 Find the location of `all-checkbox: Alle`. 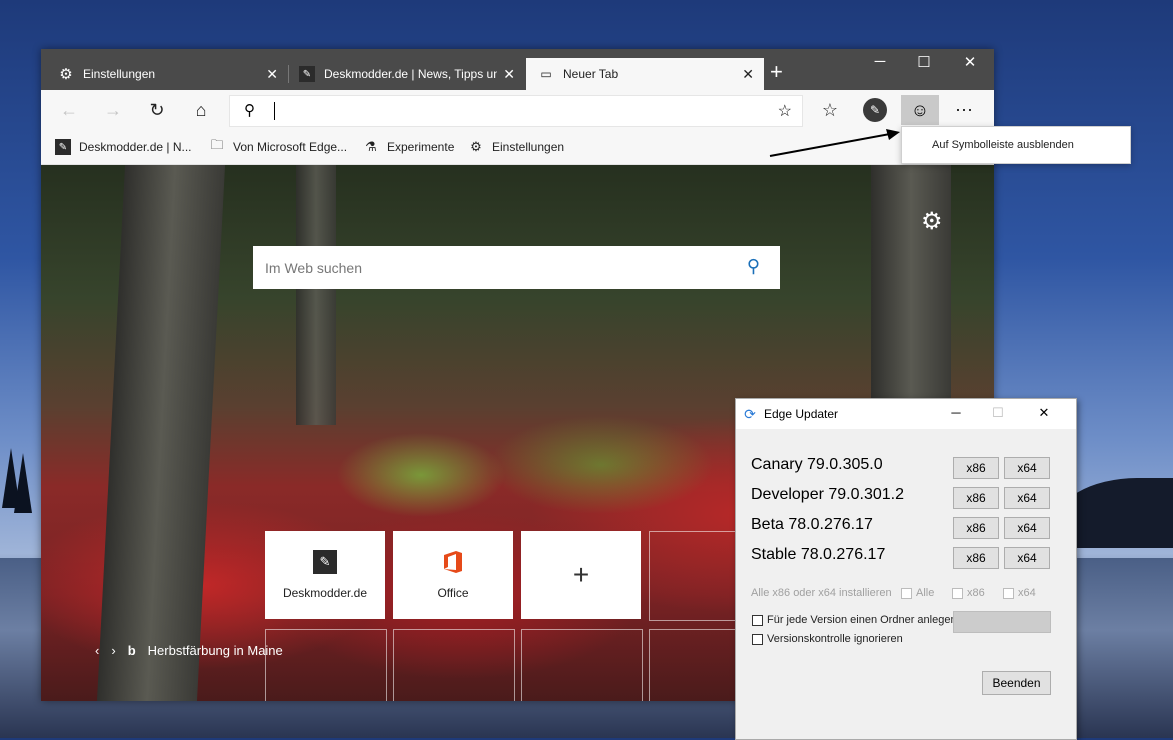

all-checkbox: Alle is located at coordinates (917, 593).